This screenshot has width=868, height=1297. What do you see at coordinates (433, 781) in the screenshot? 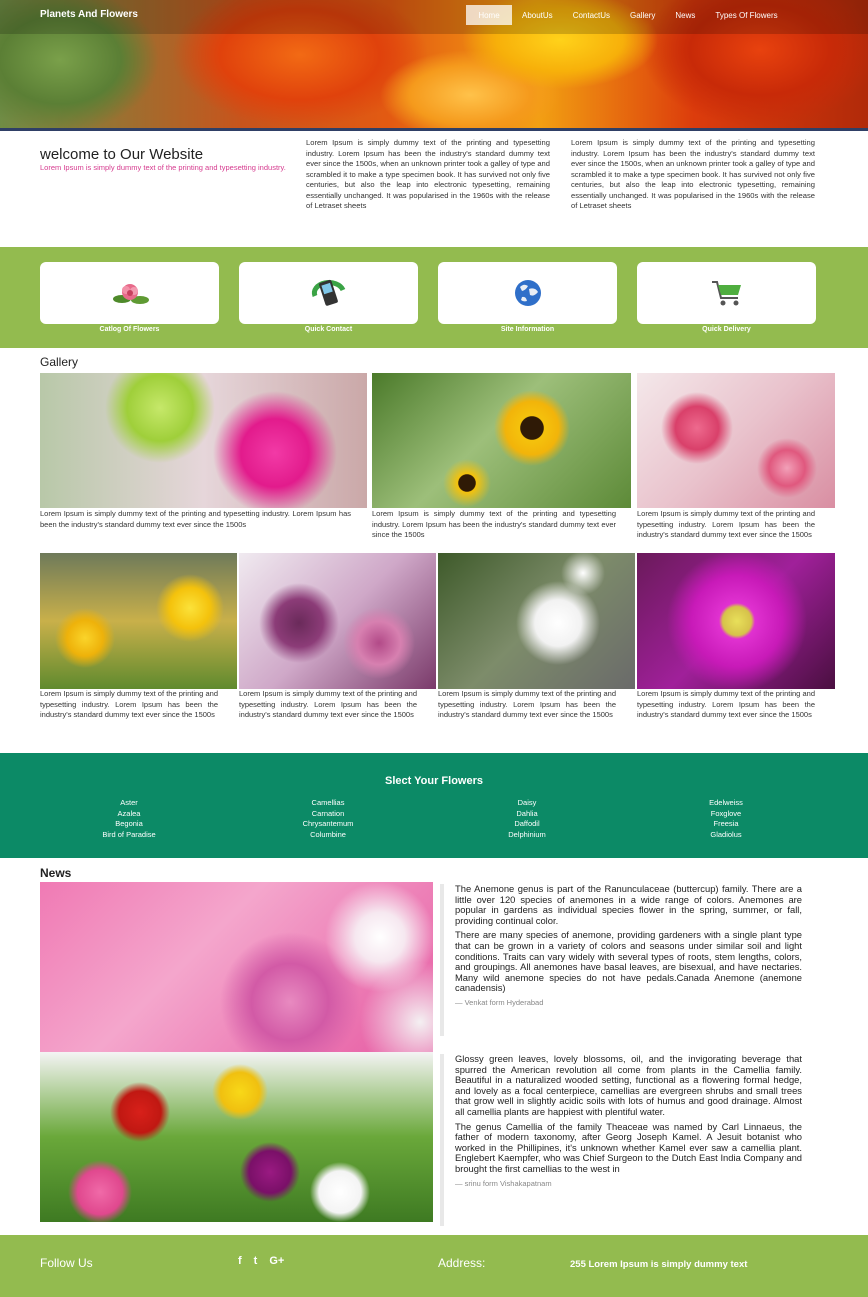
I see `select-flowers-title: Slect Your Flowers` at bounding box center [433, 781].